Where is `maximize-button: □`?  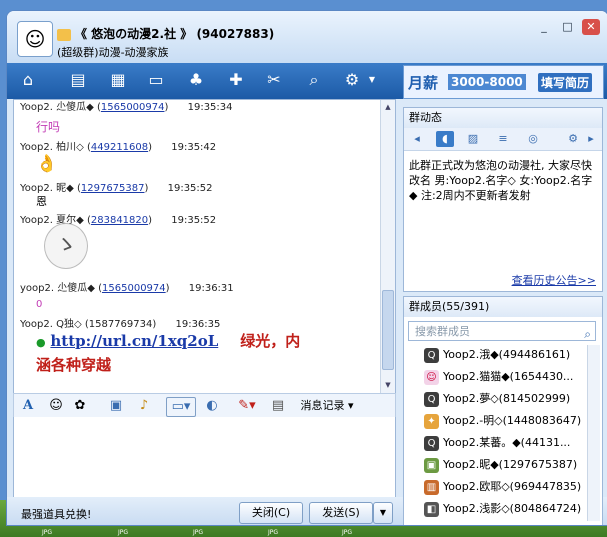 maximize-button: □ is located at coordinates (568, 27).